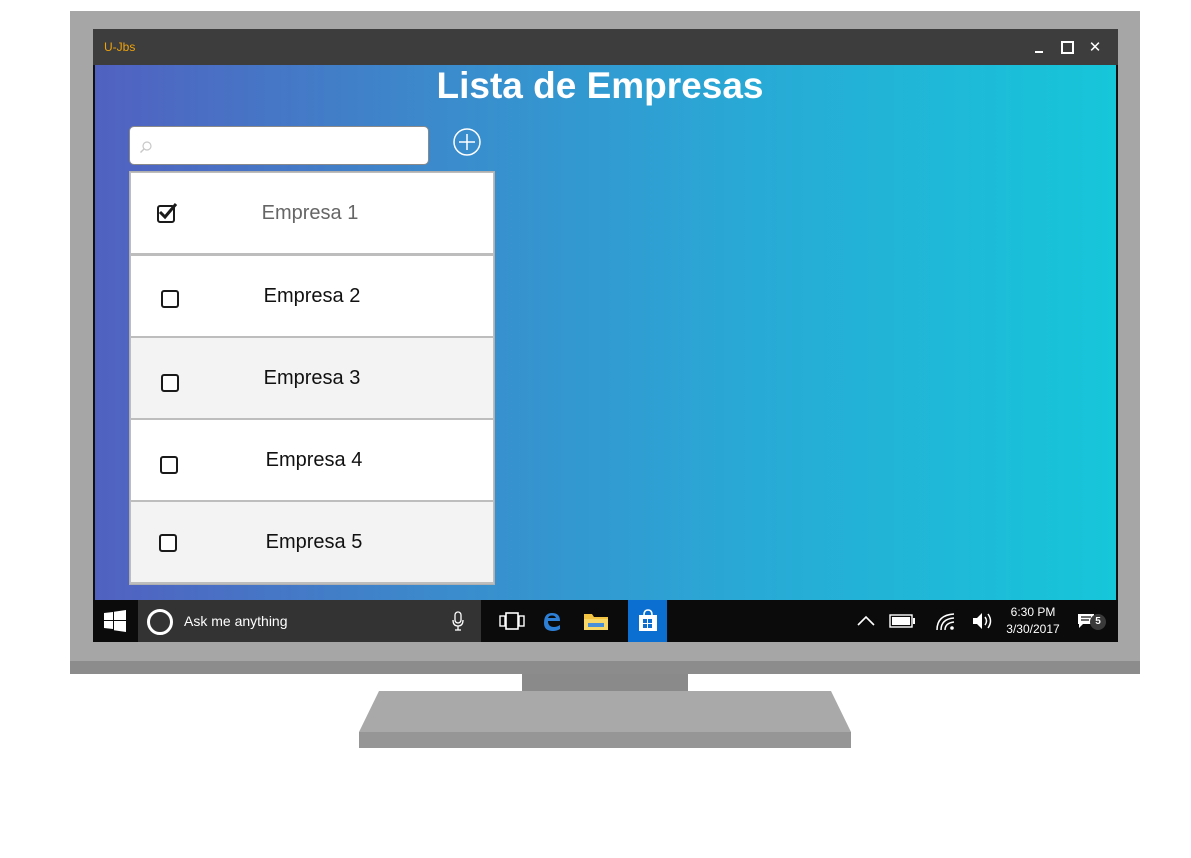 The image size is (1191, 858). I want to click on checkmark-icon, so click(168, 211).